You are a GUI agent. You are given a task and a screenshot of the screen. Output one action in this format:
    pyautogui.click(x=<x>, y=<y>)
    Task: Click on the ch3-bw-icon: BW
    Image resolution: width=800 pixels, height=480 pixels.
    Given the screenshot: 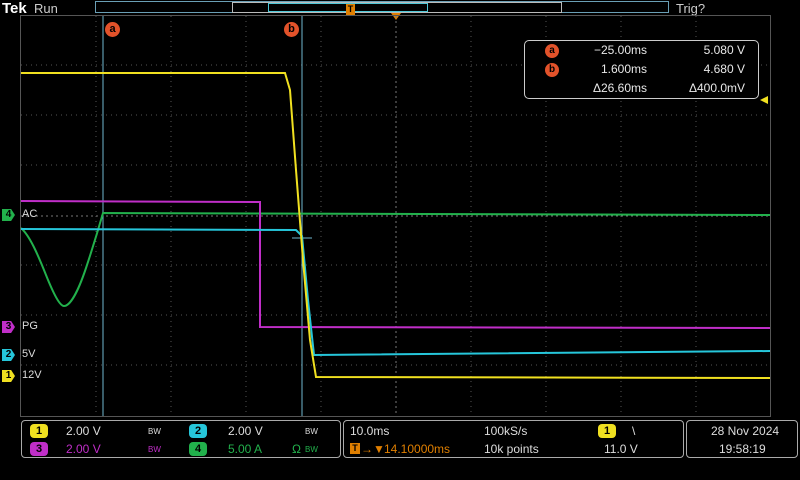 What is the action you would take?
    pyautogui.click(x=154, y=449)
    